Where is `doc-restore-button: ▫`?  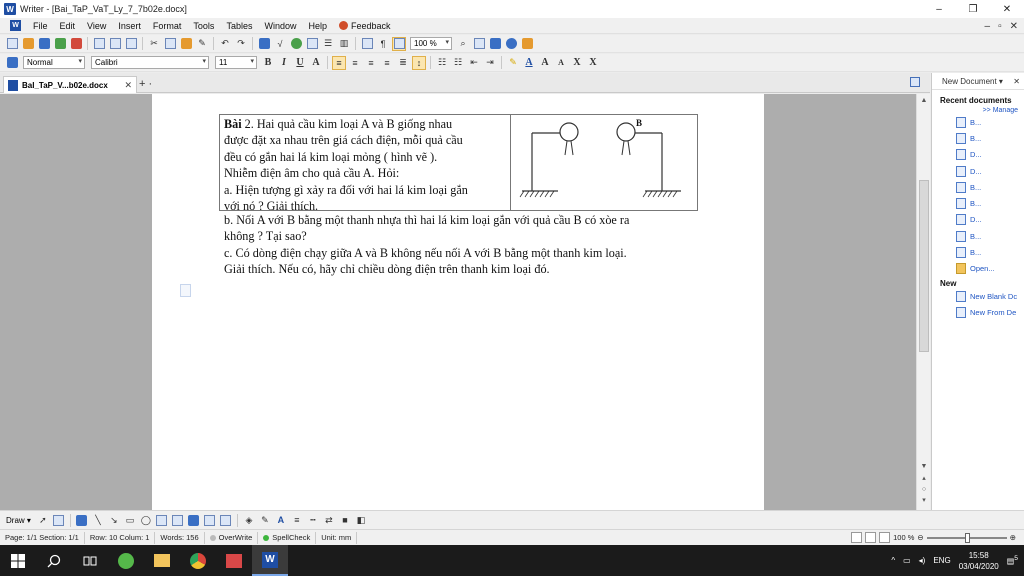 doc-restore-button: ▫ is located at coordinates (1000, 26).